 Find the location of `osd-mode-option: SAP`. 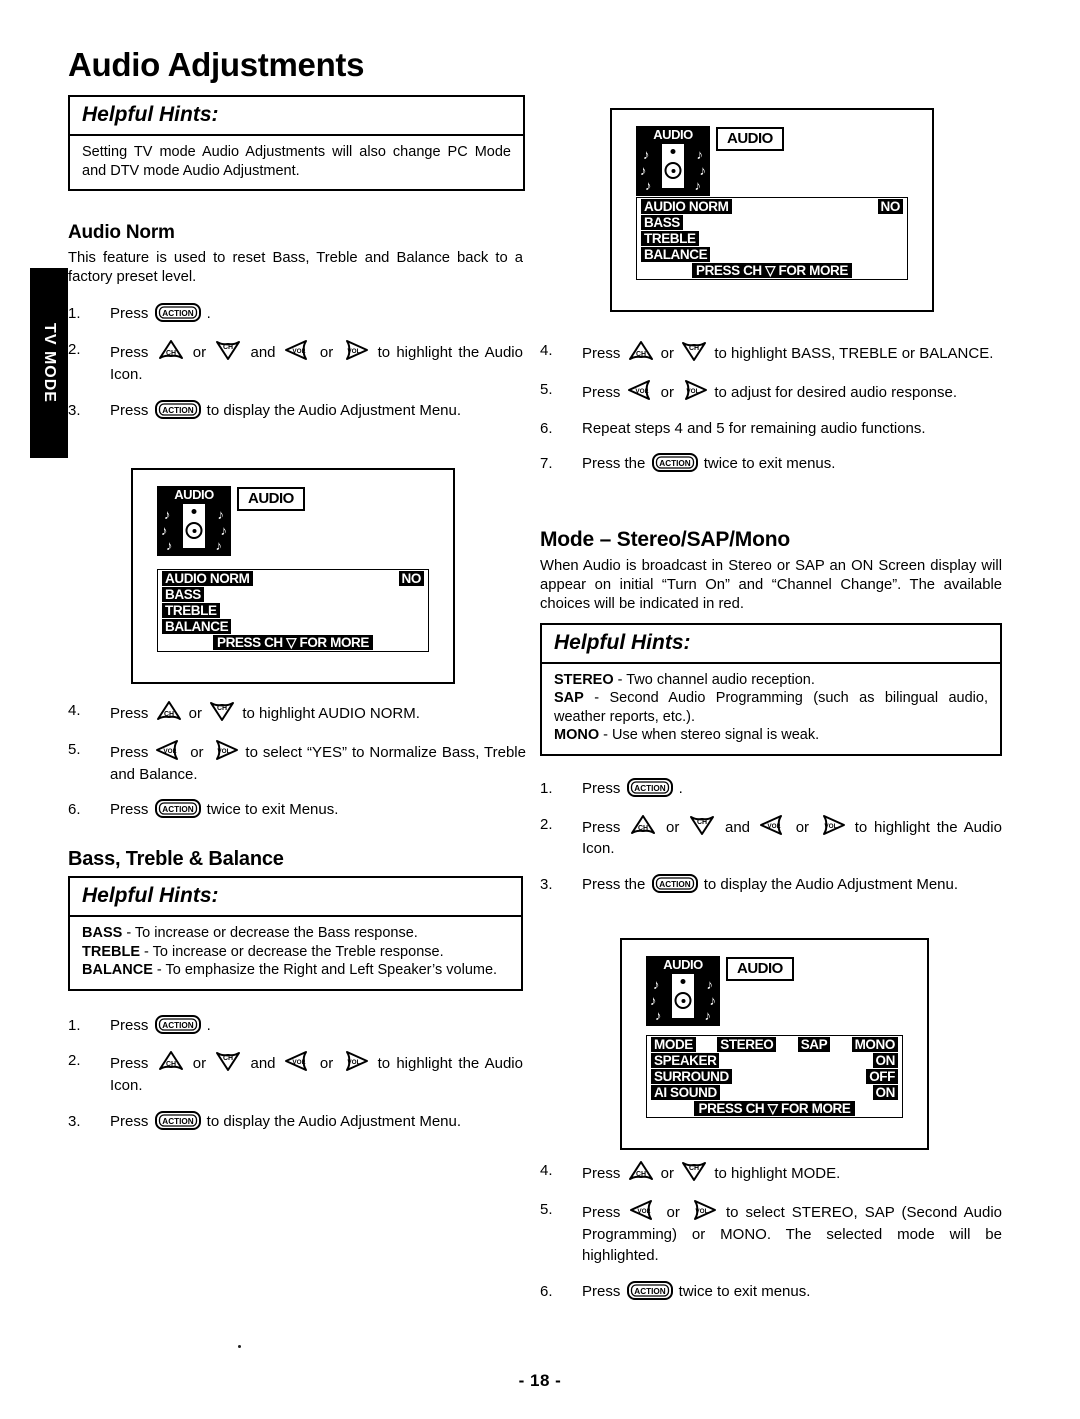

osd-mode-option: SAP is located at coordinates (814, 1044).